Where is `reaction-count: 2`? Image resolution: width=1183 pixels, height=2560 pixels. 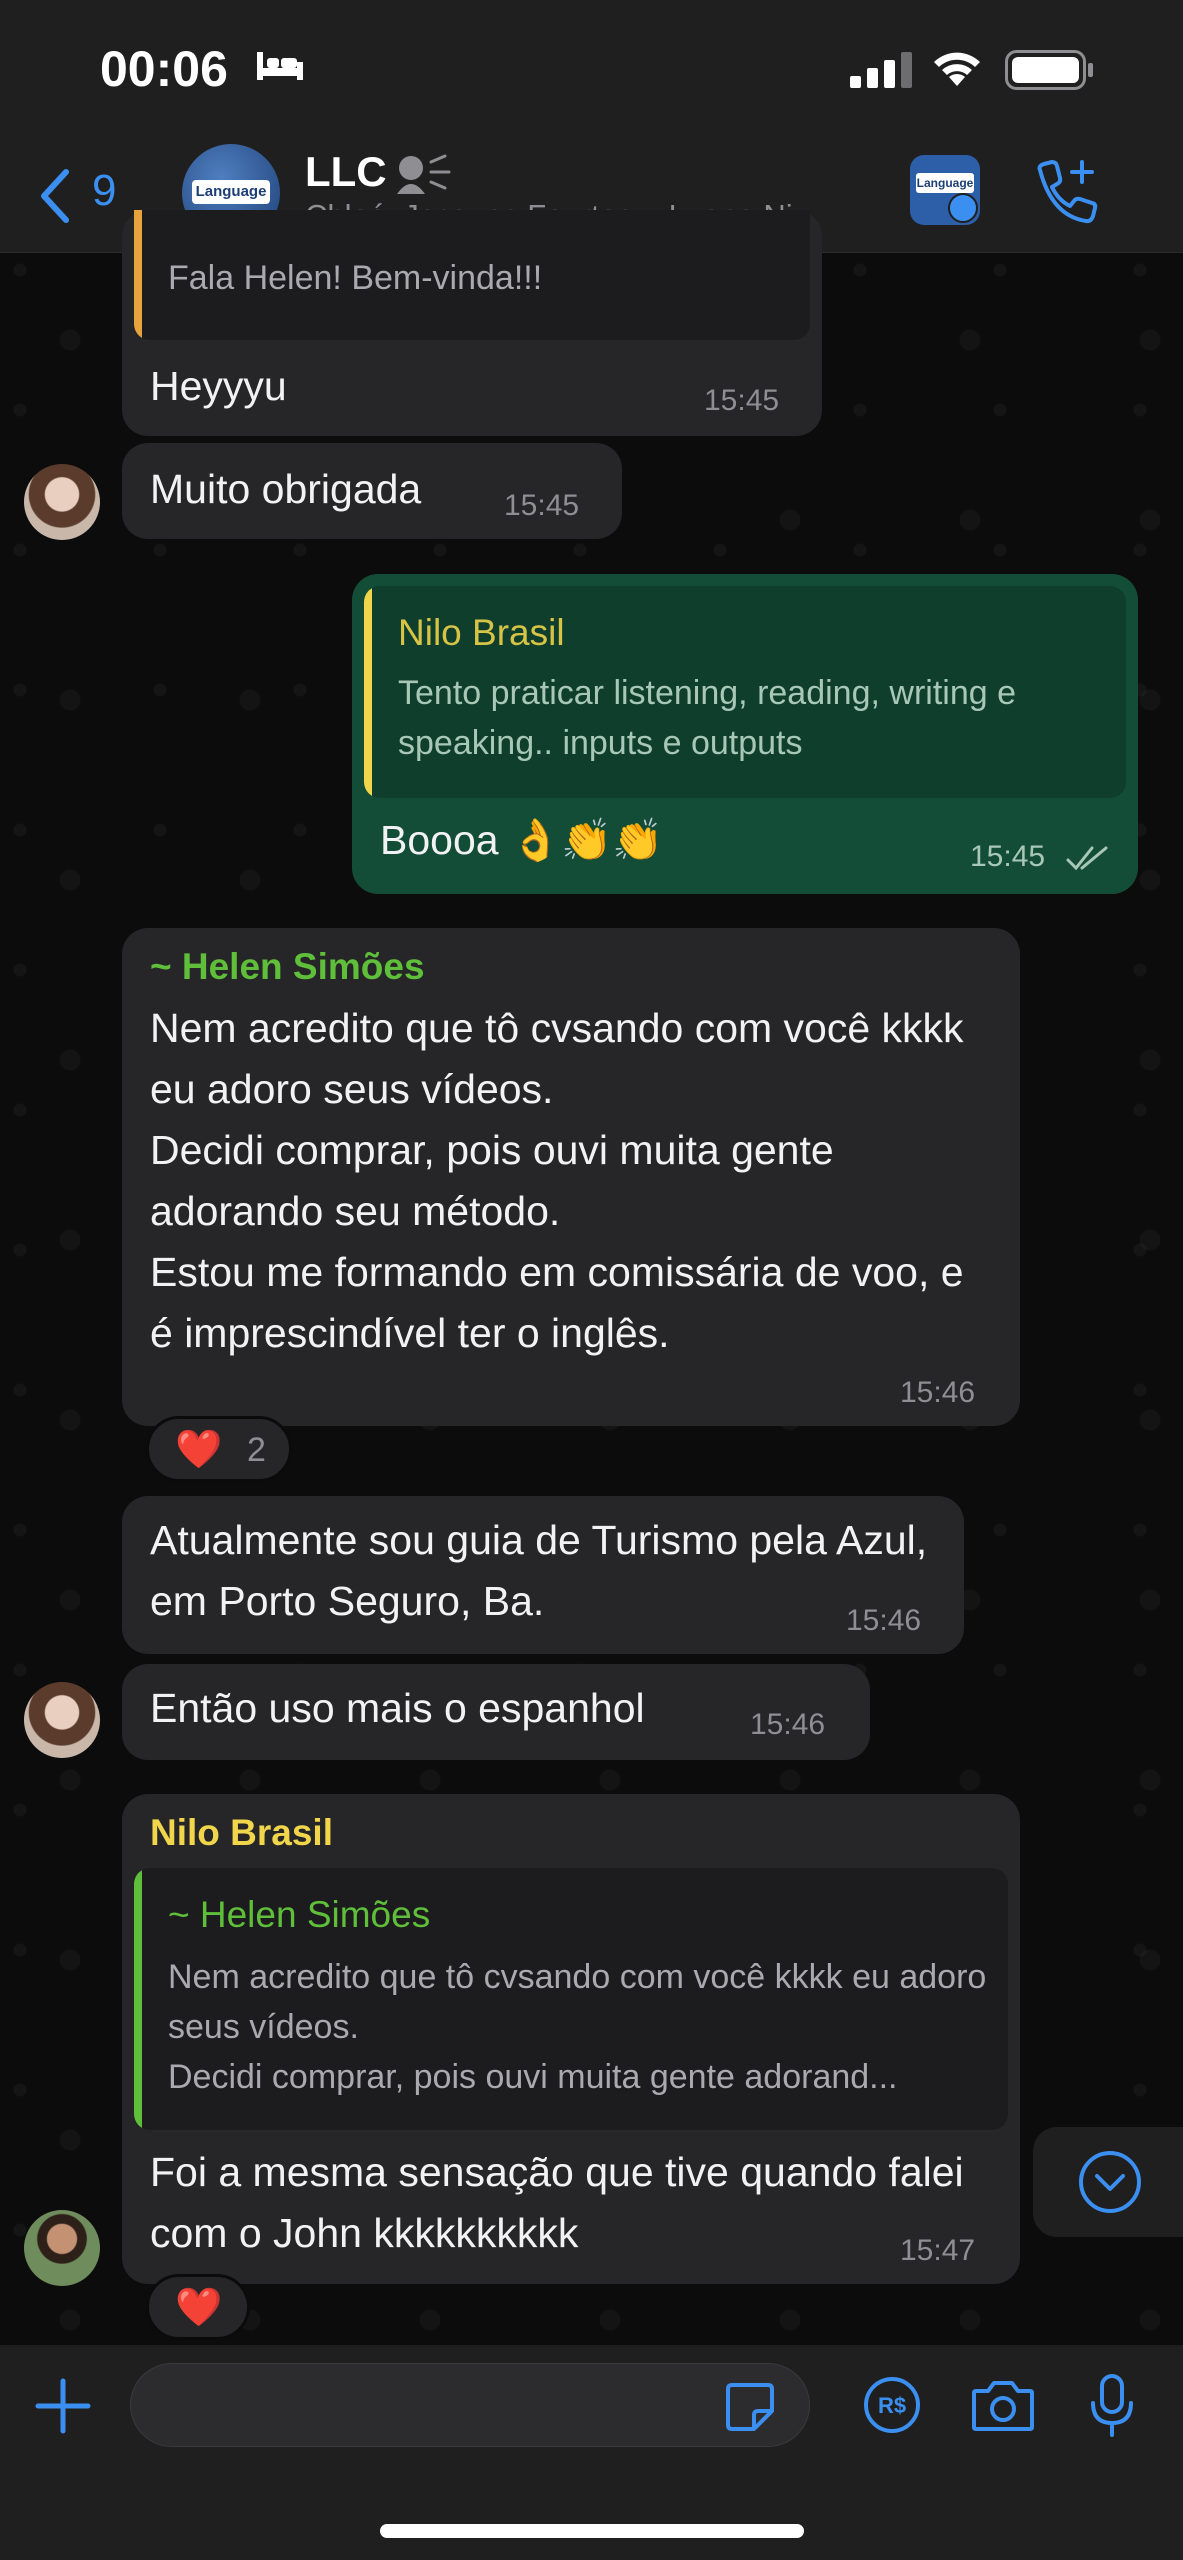
reaction-count: 2 is located at coordinates (256, 1450).